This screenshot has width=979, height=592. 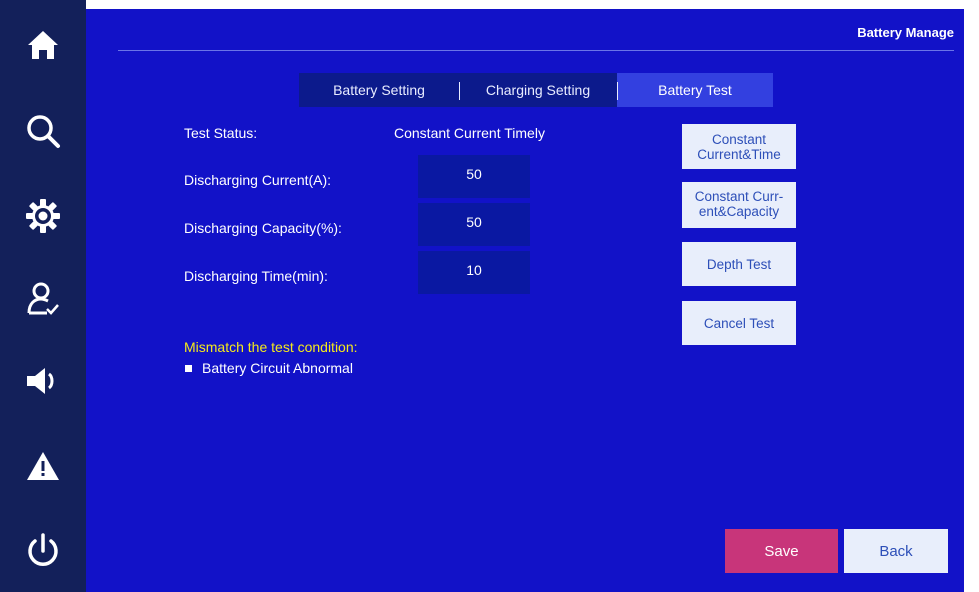 I want to click on discharging-current-label: Discharging Current(A):, so click(x=258, y=180).